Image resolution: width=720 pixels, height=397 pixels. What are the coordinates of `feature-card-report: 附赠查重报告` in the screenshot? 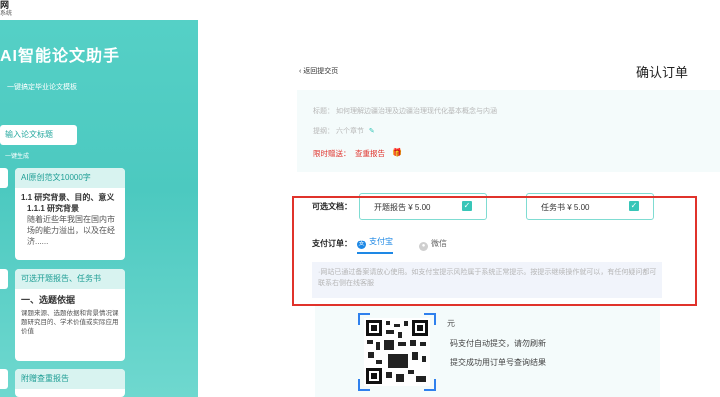 It's located at (70, 383).